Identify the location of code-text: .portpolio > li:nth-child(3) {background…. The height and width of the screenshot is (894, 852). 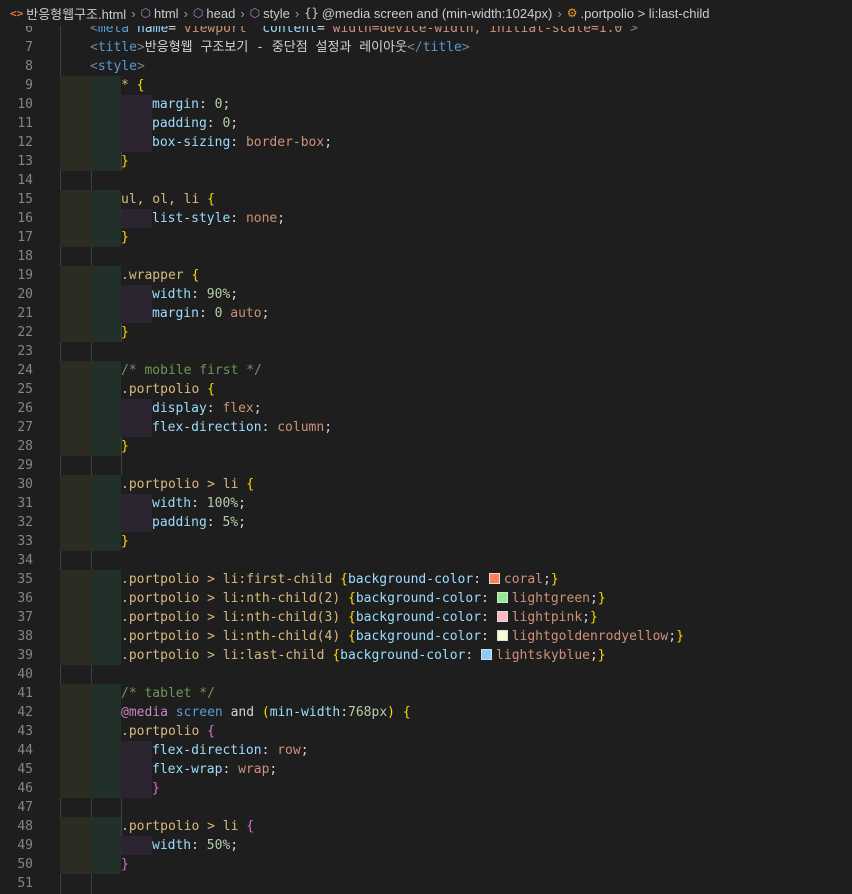
(359, 617).